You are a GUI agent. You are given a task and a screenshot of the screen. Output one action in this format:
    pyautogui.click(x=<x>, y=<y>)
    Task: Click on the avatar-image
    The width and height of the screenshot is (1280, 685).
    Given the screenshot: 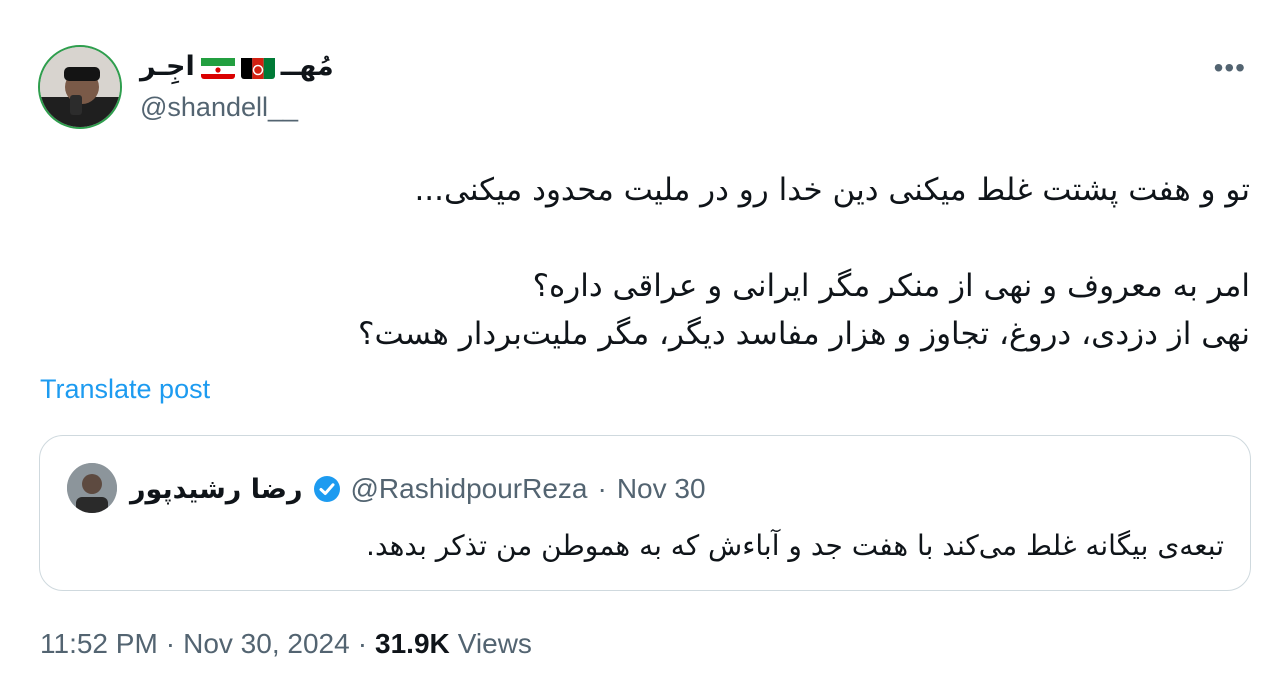 What is the action you would take?
    pyautogui.click(x=80, y=87)
    